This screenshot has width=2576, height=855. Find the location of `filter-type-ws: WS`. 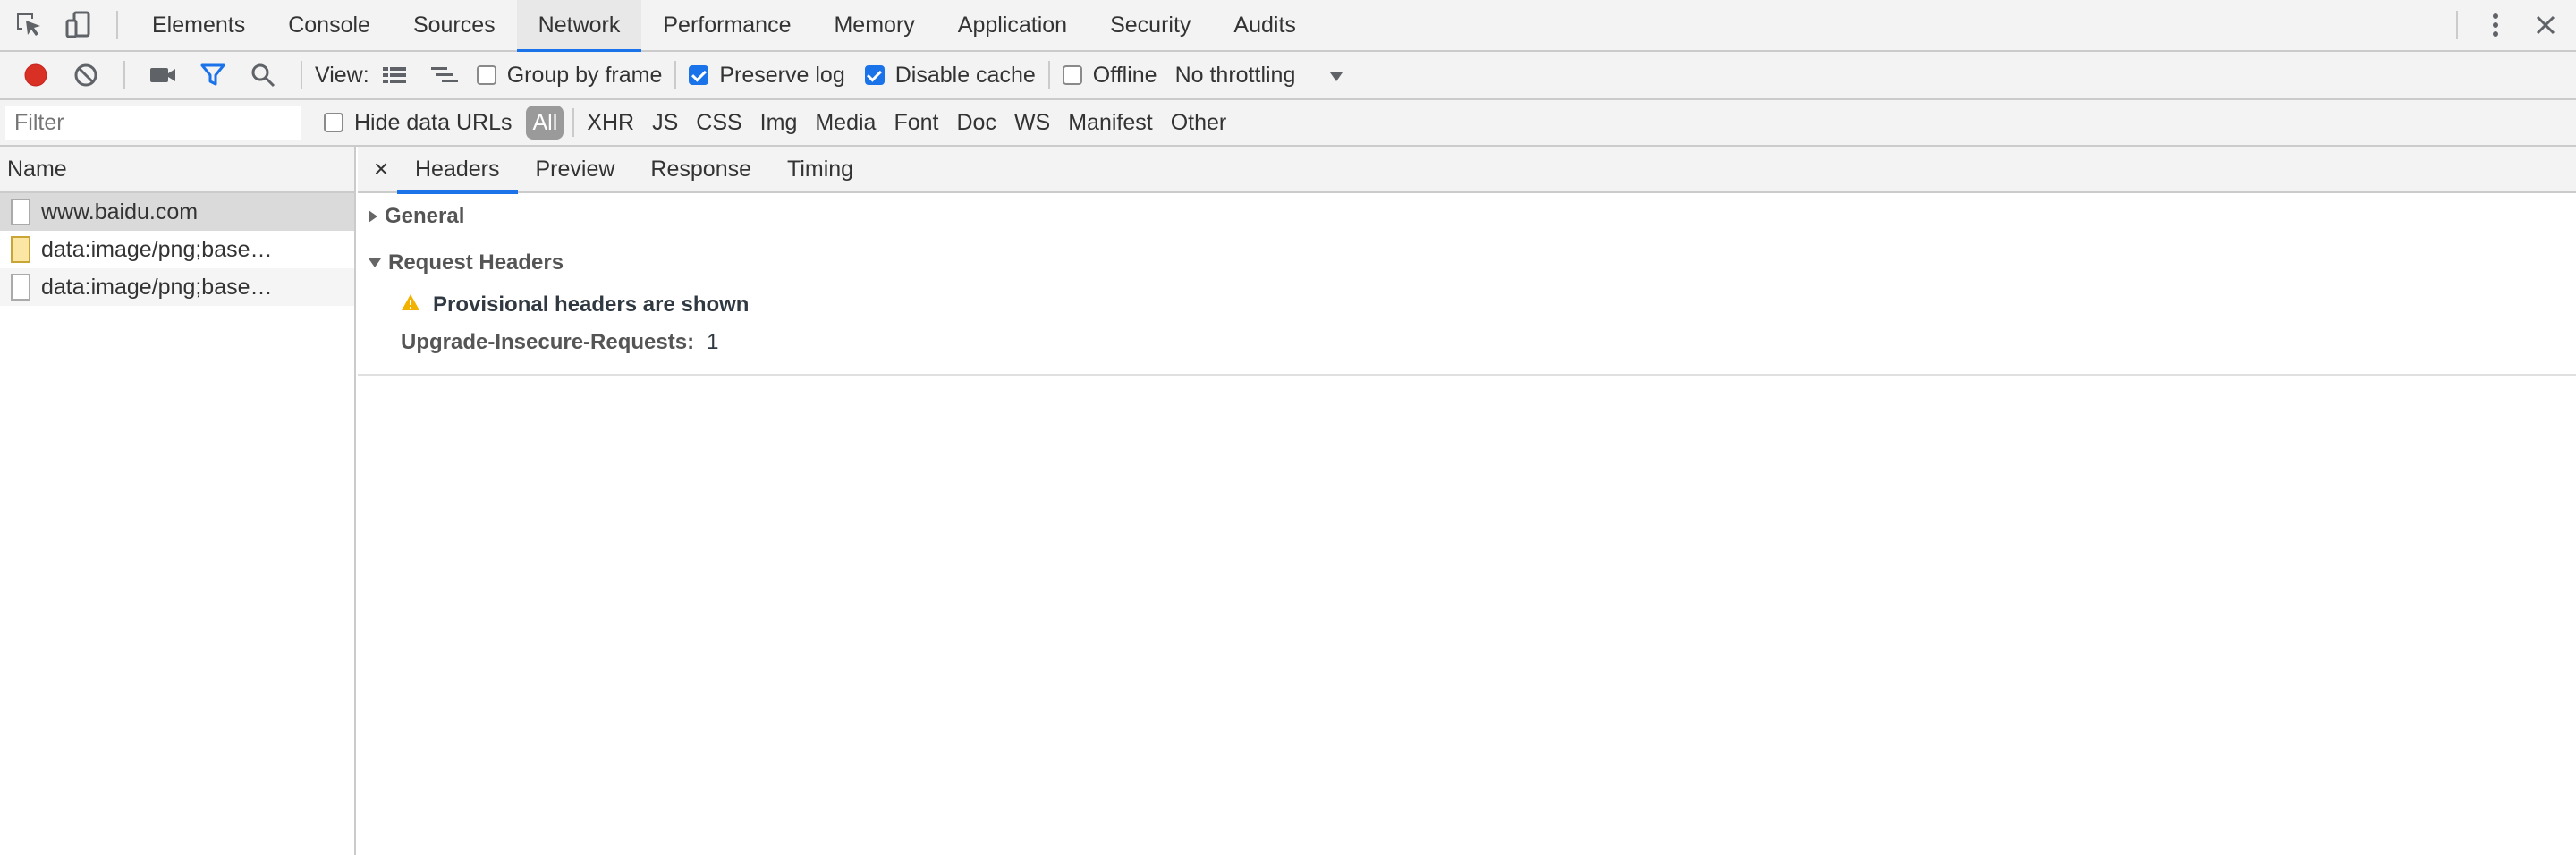

filter-type-ws: WS is located at coordinates (1032, 123).